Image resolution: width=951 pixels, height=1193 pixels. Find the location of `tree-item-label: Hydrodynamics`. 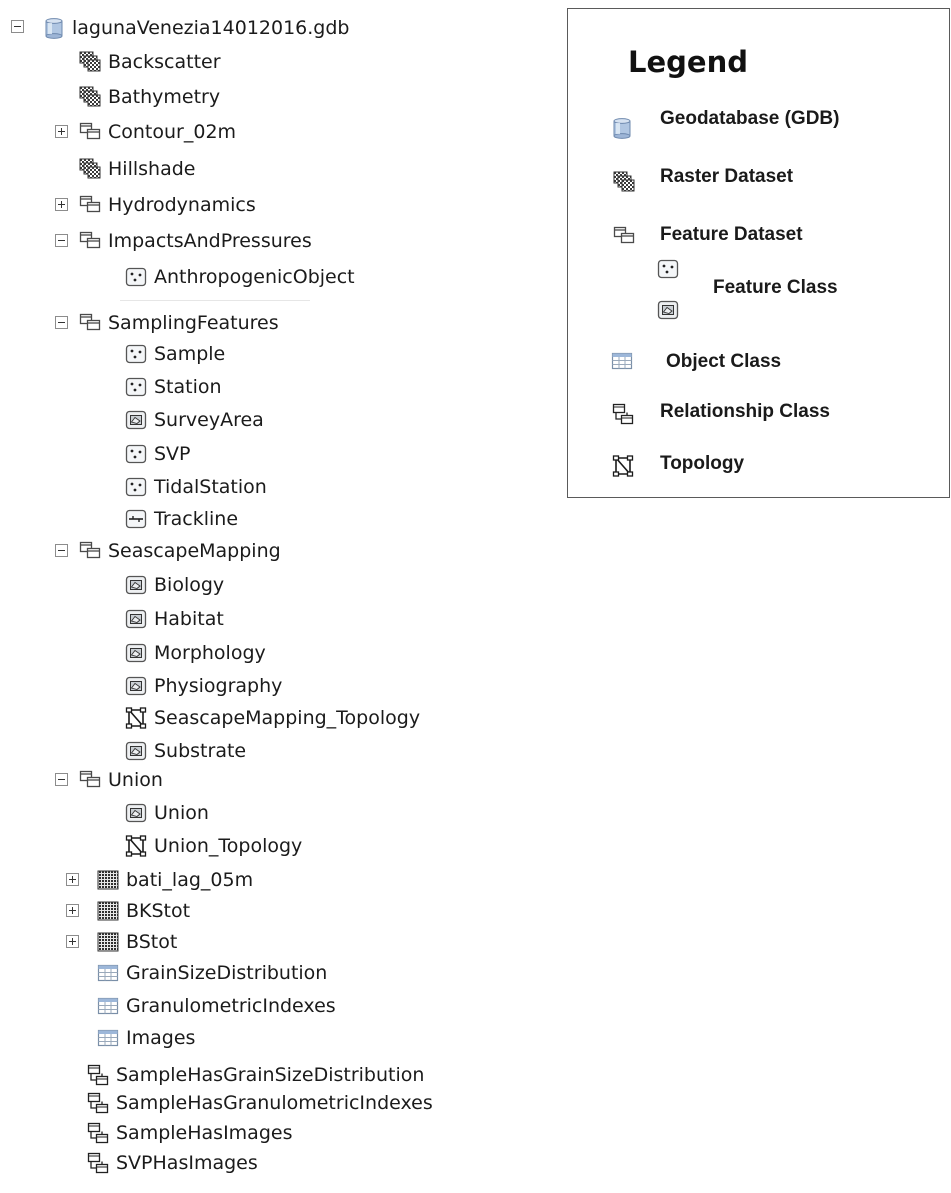

tree-item-label: Hydrodynamics is located at coordinates (182, 205).